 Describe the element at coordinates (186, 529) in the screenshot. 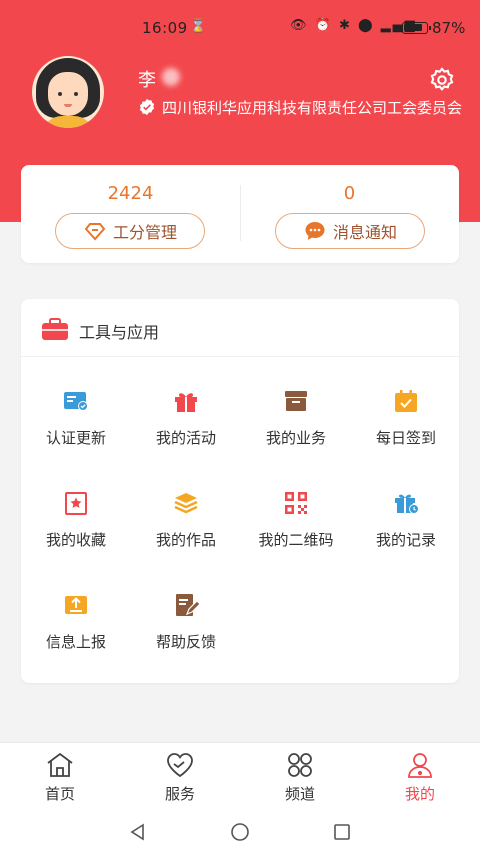

I see `tool-my-works: 我的作品` at that location.